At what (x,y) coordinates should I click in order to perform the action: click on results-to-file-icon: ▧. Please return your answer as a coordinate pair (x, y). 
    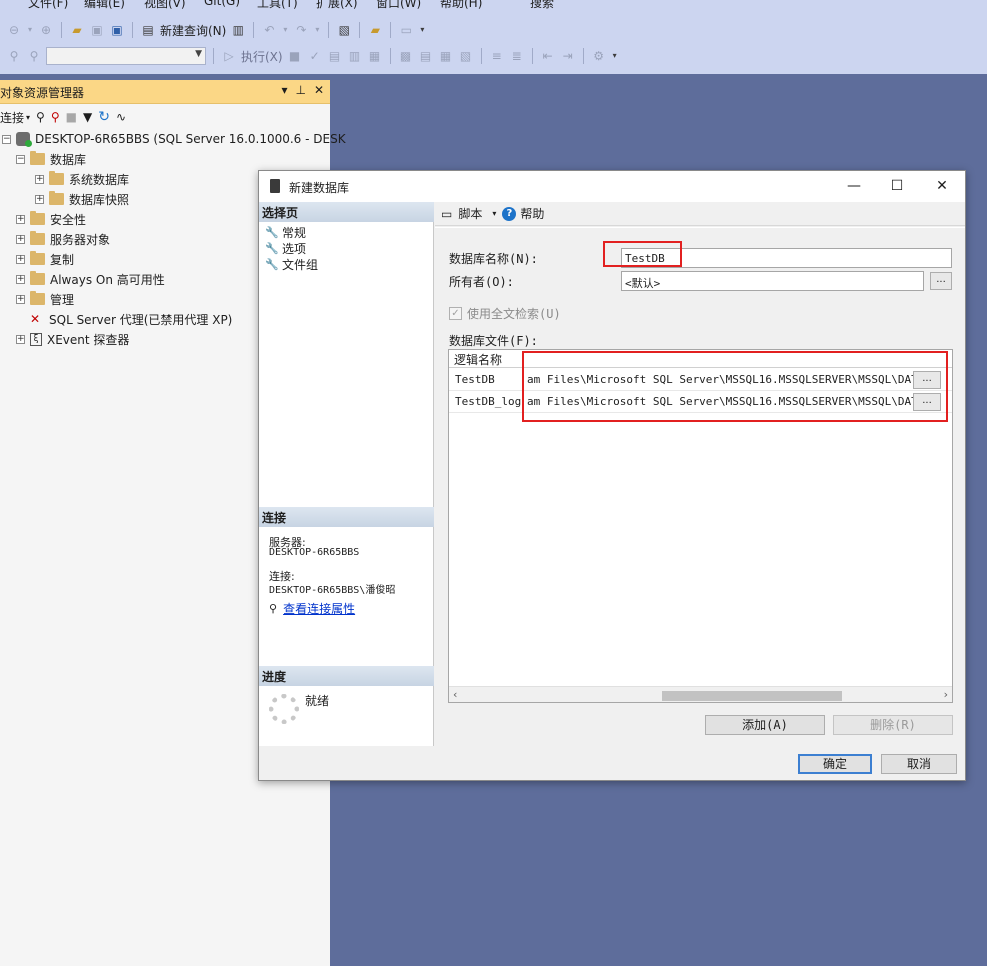
    Looking at the image, I should click on (466, 56).